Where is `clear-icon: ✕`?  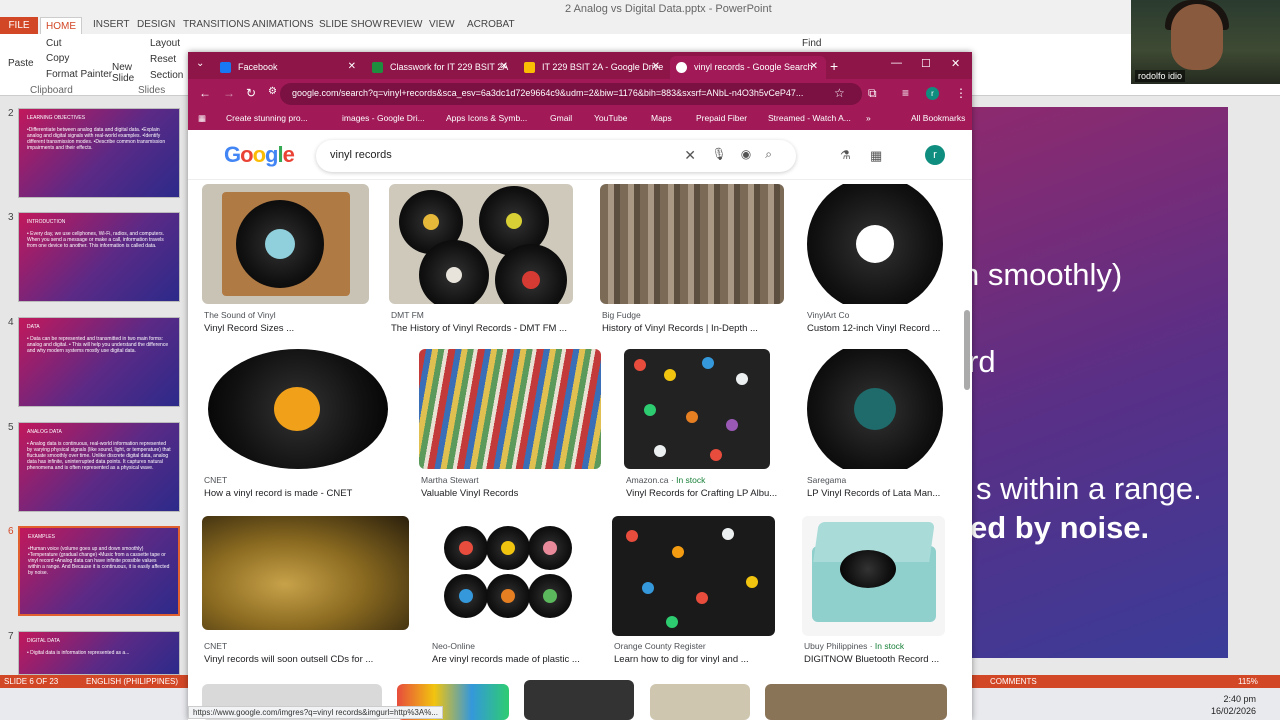 clear-icon: ✕ is located at coordinates (690, 155).